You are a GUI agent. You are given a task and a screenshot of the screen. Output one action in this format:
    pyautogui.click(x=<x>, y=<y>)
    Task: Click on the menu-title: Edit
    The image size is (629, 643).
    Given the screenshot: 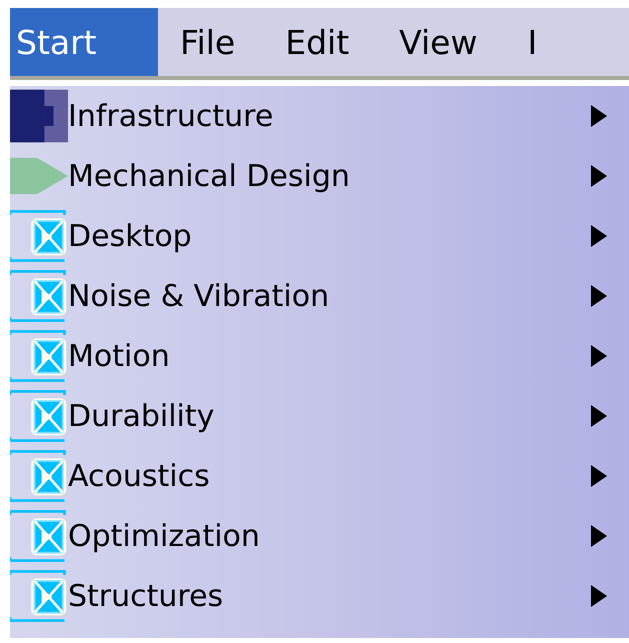 What is the action you would take?
    pyautogui.click(x=320, y=42)
    